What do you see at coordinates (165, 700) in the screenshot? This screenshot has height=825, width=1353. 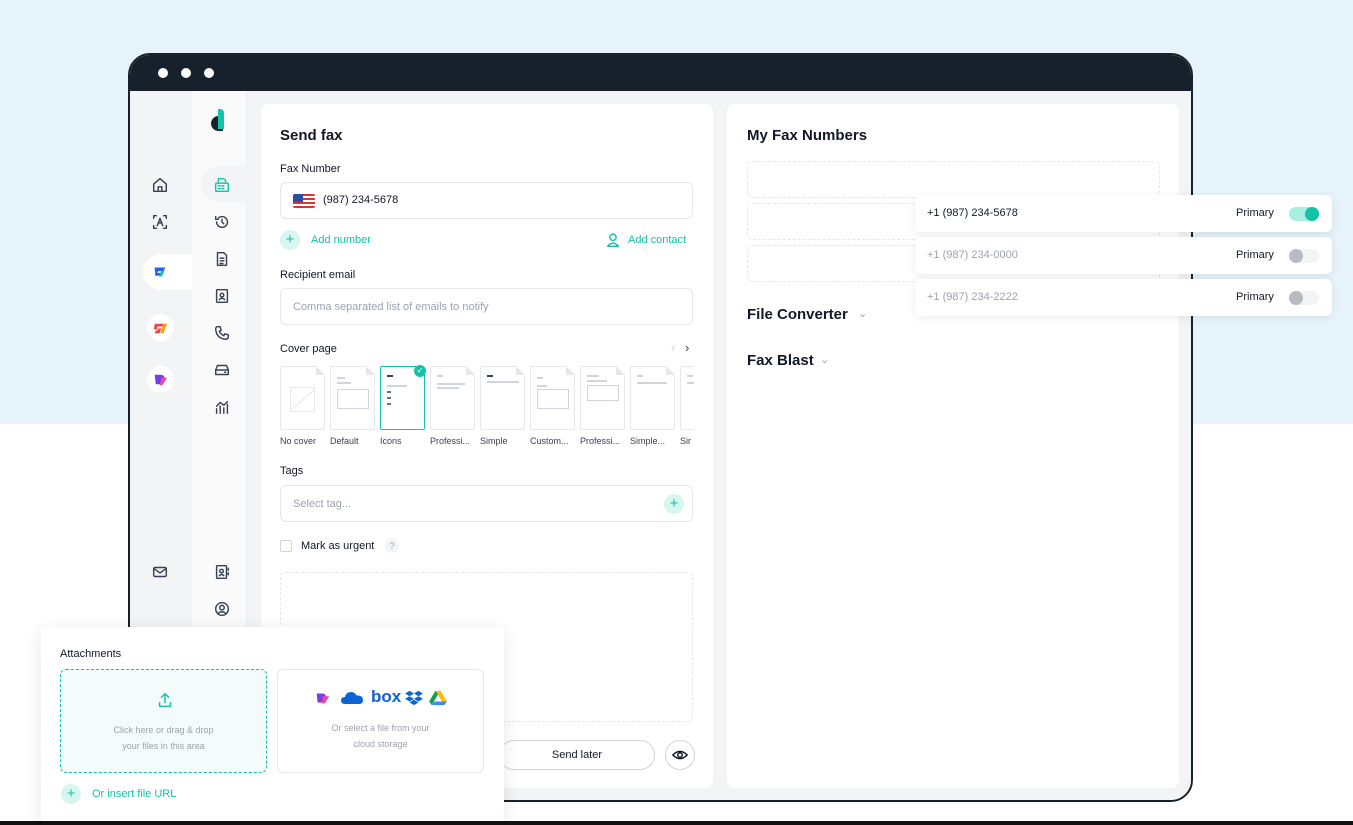 I see `upload-icon` at bounding box center [165, 700].